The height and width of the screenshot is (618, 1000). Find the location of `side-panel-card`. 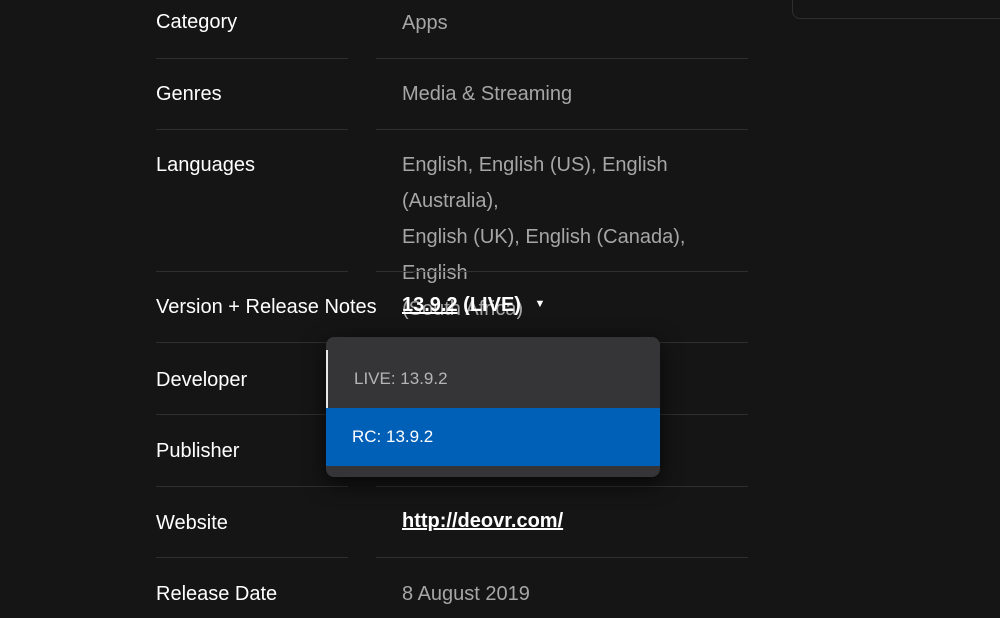

side-panel-card is located at coordinates (896, 9).